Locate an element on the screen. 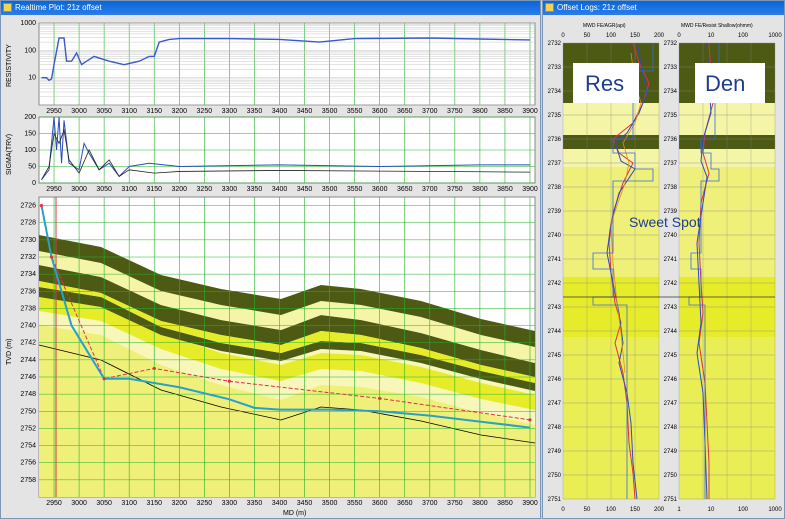  depth-tick-label: 2737 is located at coordinates (671, 164).